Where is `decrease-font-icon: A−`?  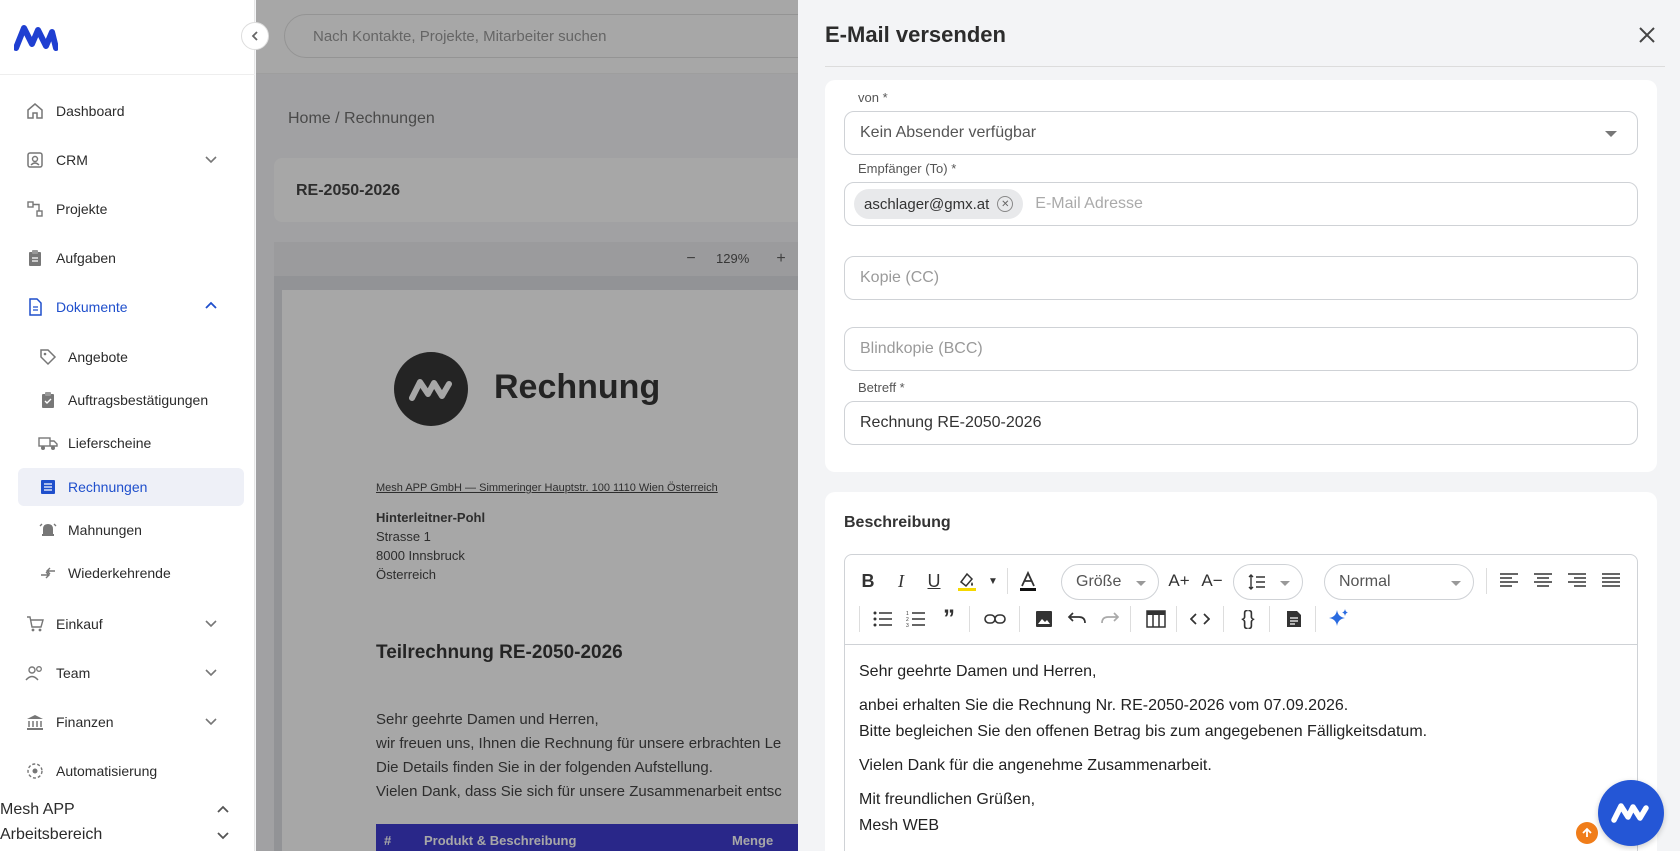 decrease-font-icon: A− is located at coordinates (1212, 581).